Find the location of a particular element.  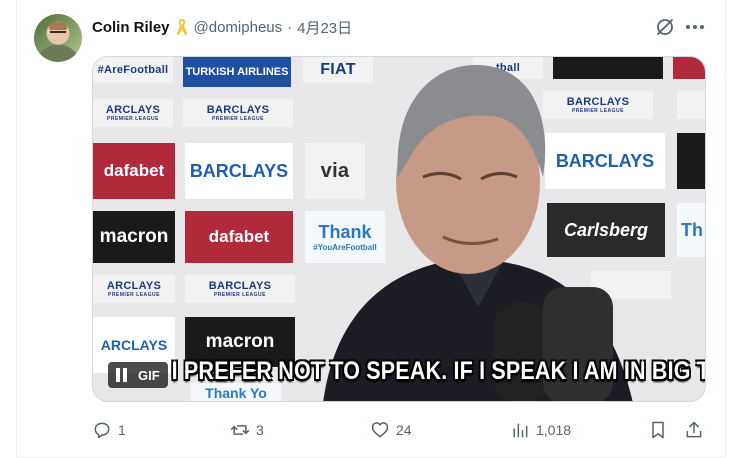

share-button is located at coordinates (694, 430).